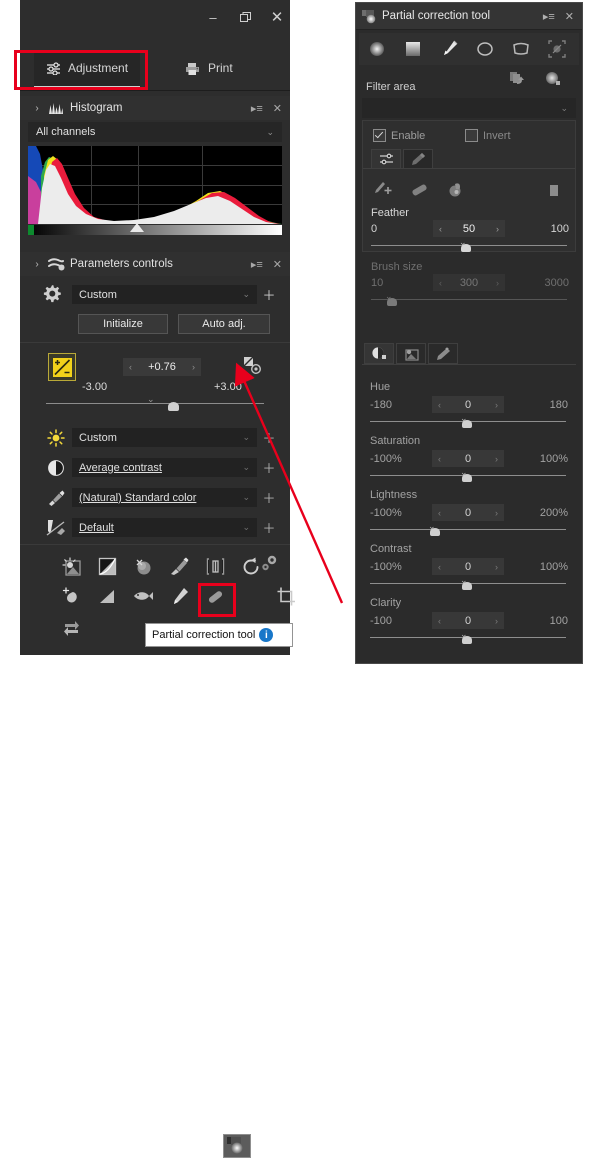 The height and width of the screenshot is (1158, 590). I want to click on contrast-slider-knob, so click(467, 586).